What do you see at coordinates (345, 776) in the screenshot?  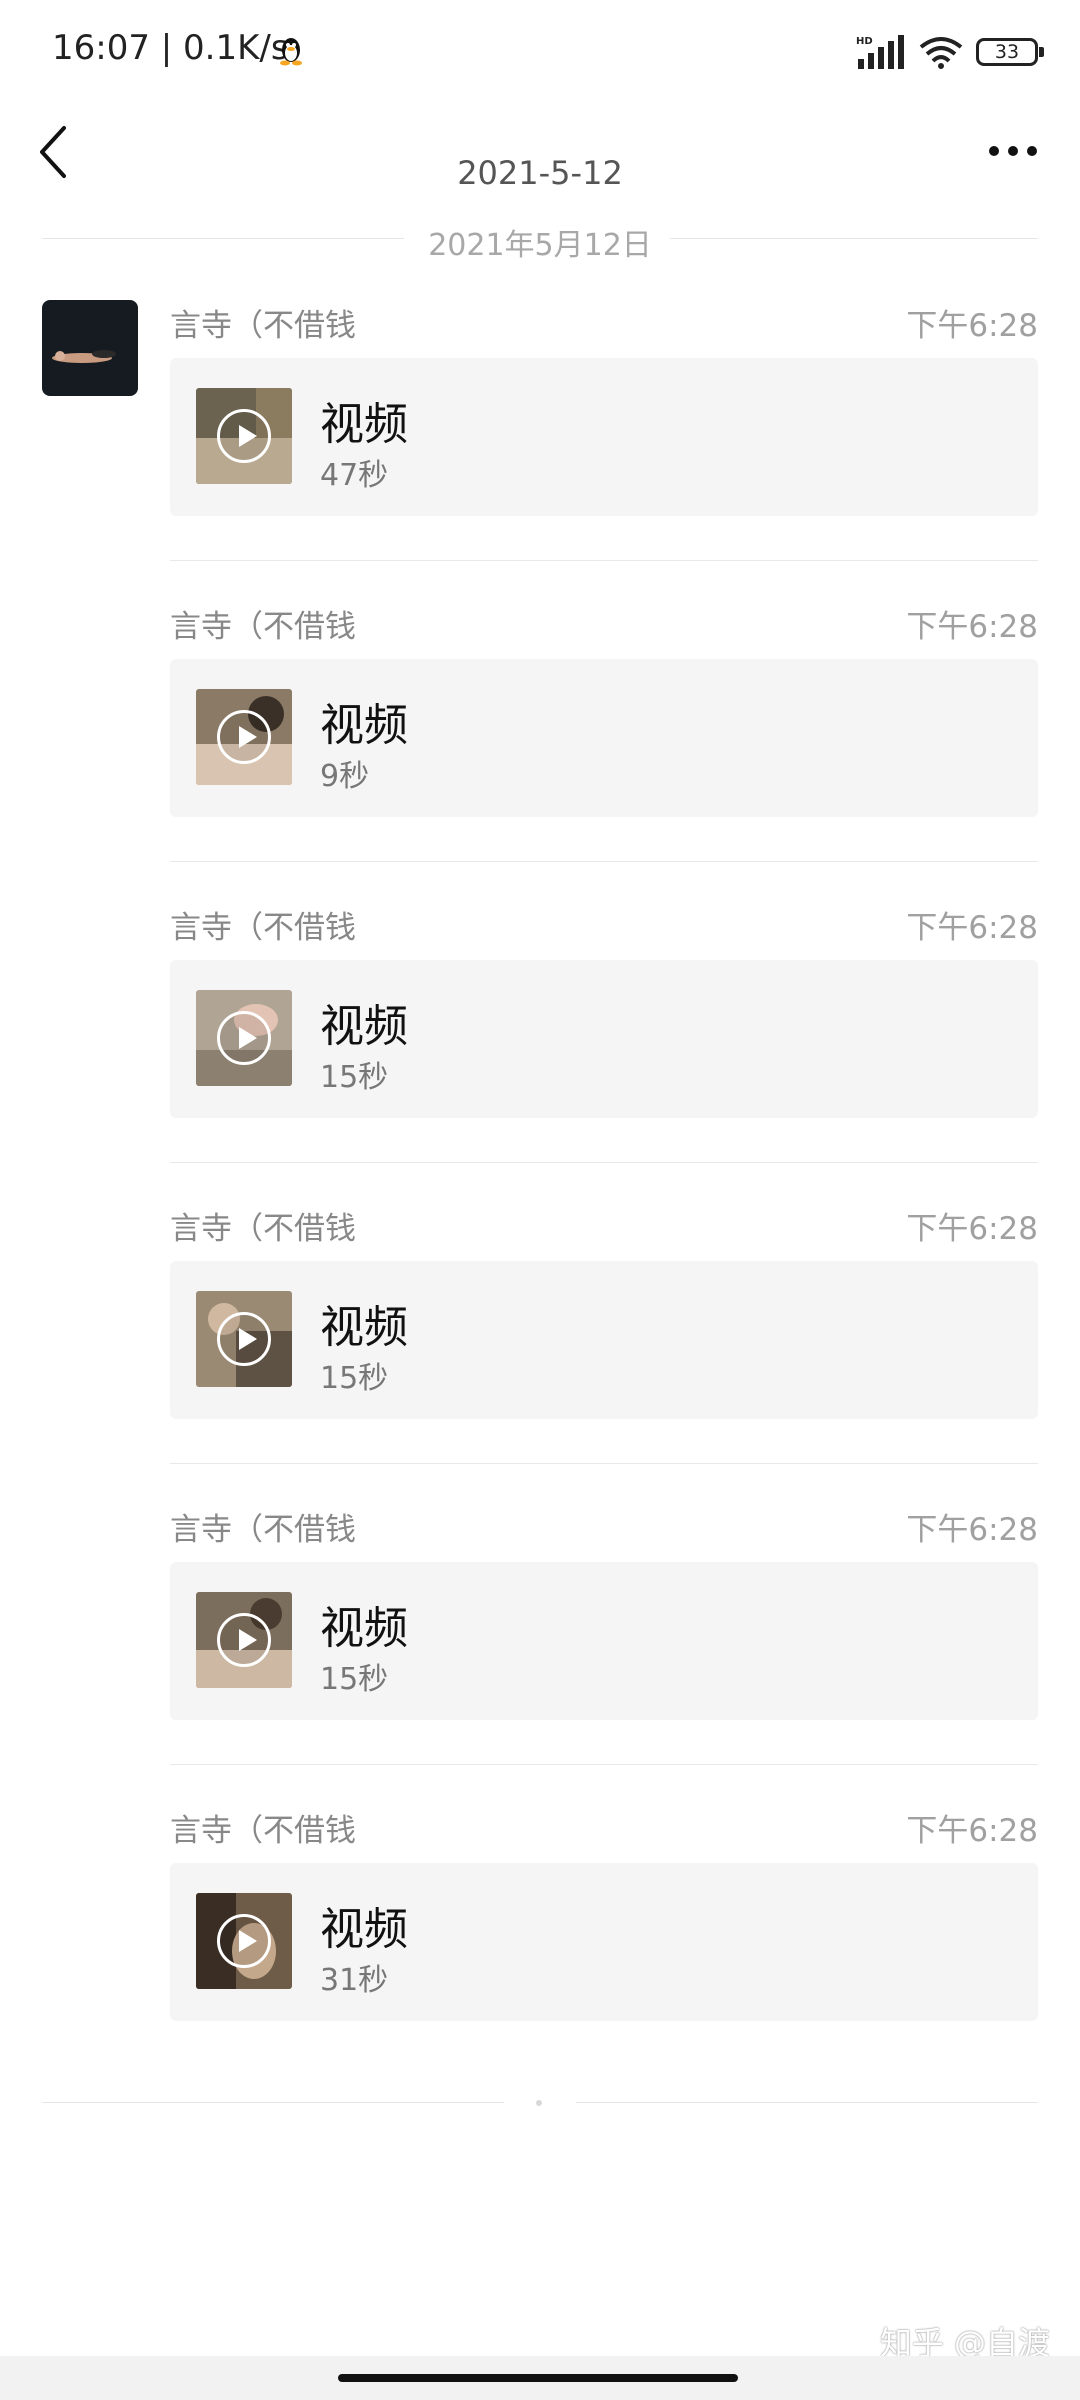 I see `video-duration: 9秒` at bounding box center [345, 776].